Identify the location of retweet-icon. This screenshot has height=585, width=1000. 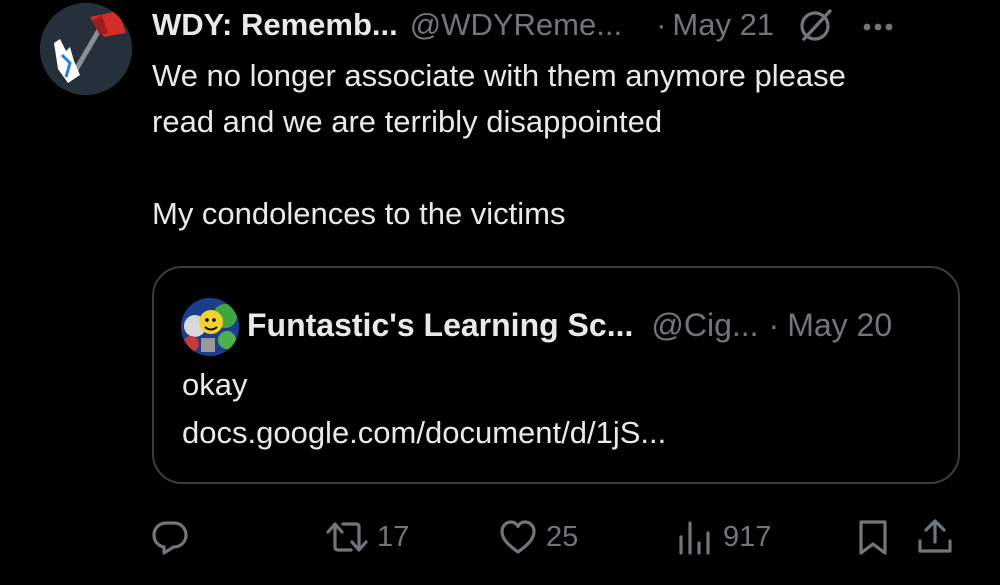
(347, 537).